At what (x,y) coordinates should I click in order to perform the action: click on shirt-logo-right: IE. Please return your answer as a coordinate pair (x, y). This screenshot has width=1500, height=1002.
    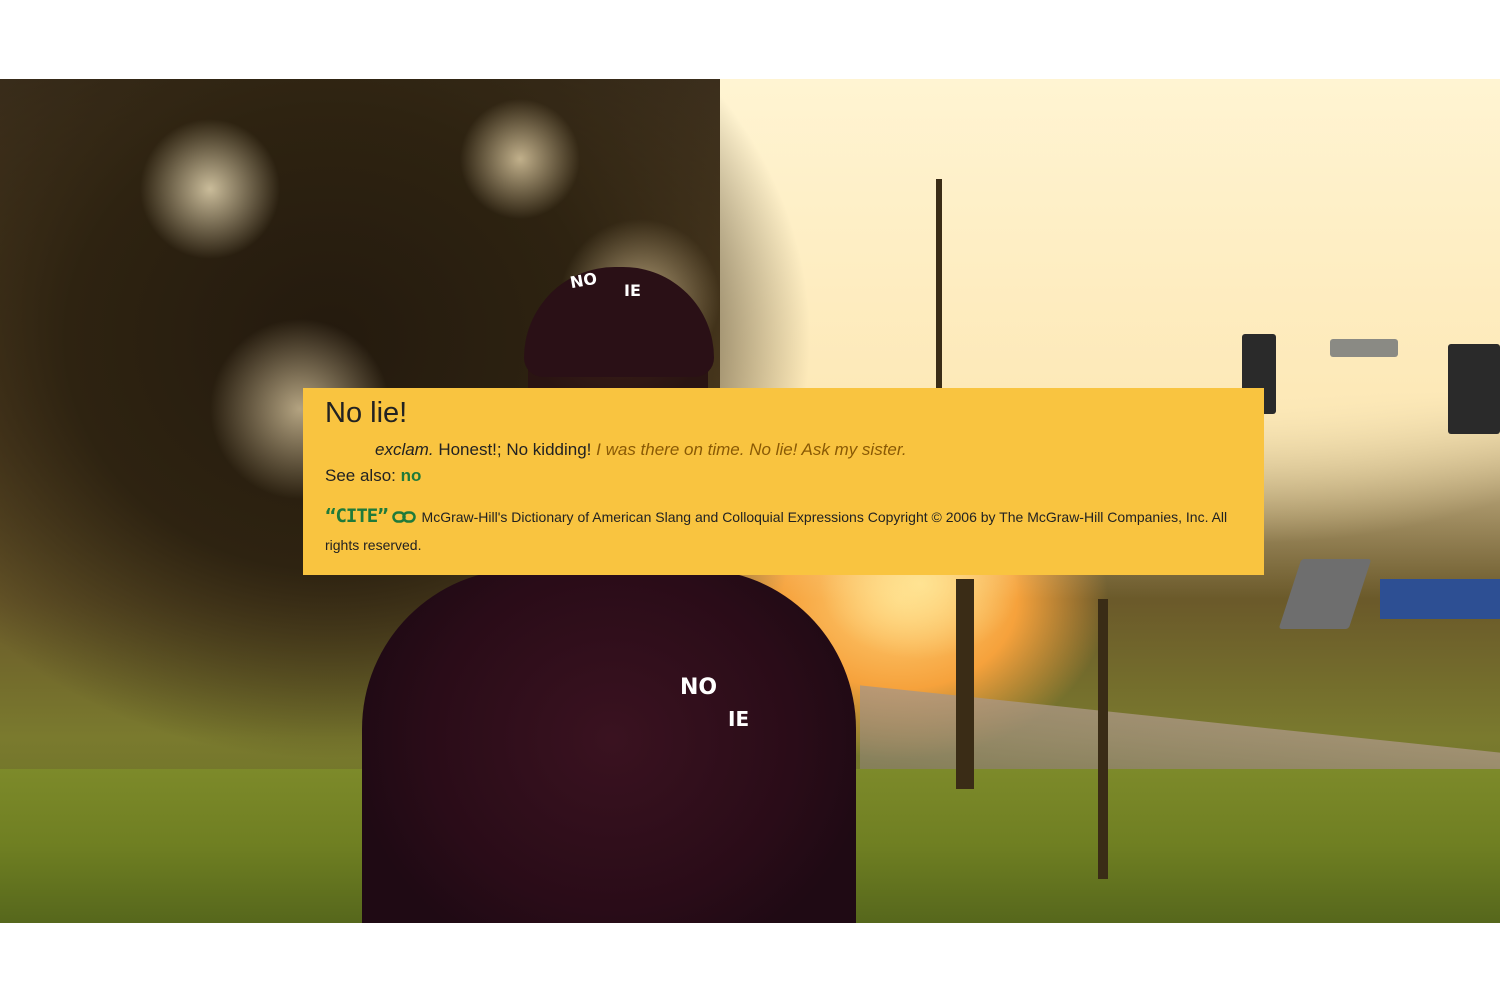
    Looking at the image, I should click on (739, 719).